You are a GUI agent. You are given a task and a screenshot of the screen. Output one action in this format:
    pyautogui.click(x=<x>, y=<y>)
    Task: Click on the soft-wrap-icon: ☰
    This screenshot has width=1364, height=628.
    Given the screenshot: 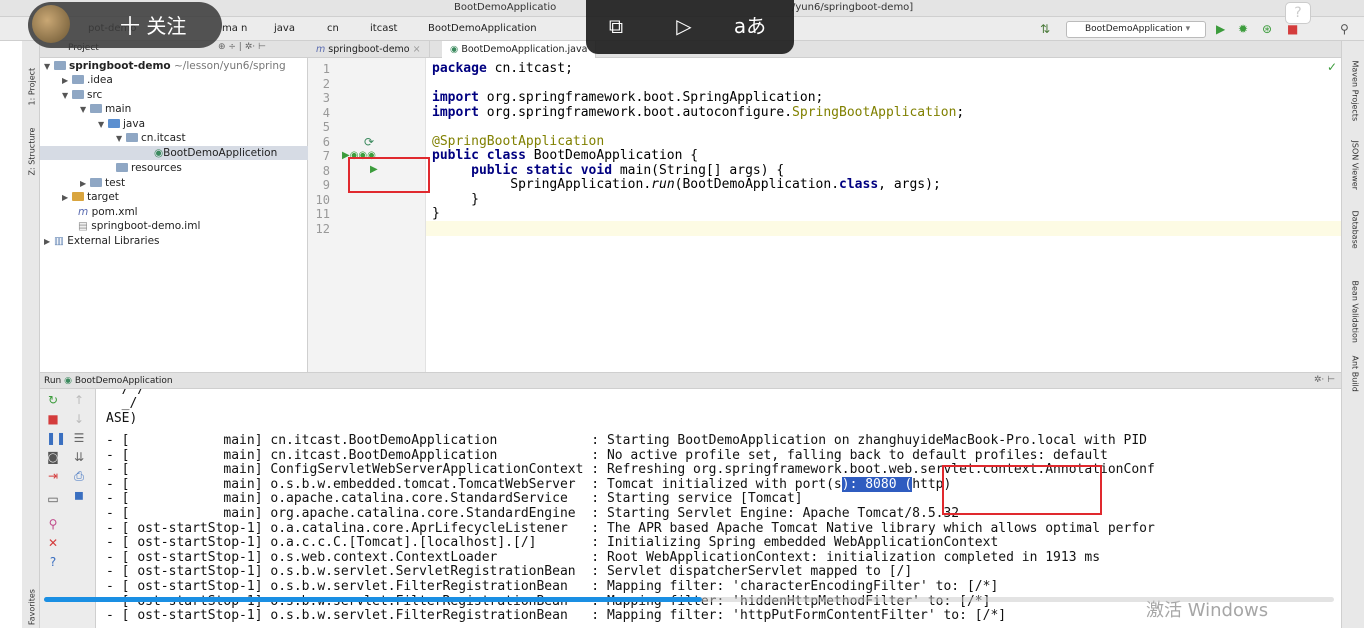 What is the action you would take?
    pyautogui.click(x=79, y=438)
    